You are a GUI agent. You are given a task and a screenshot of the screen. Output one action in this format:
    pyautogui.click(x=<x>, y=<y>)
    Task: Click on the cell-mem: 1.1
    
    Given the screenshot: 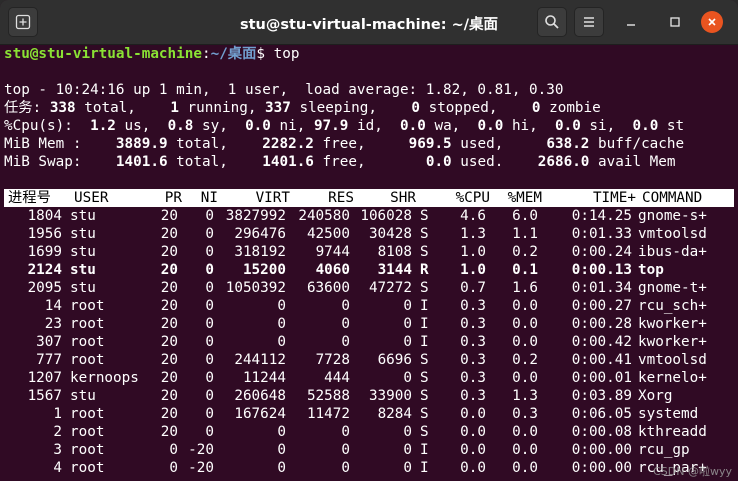 What is the action you would take?
    pyautogui.click(x=525, y=234)
    